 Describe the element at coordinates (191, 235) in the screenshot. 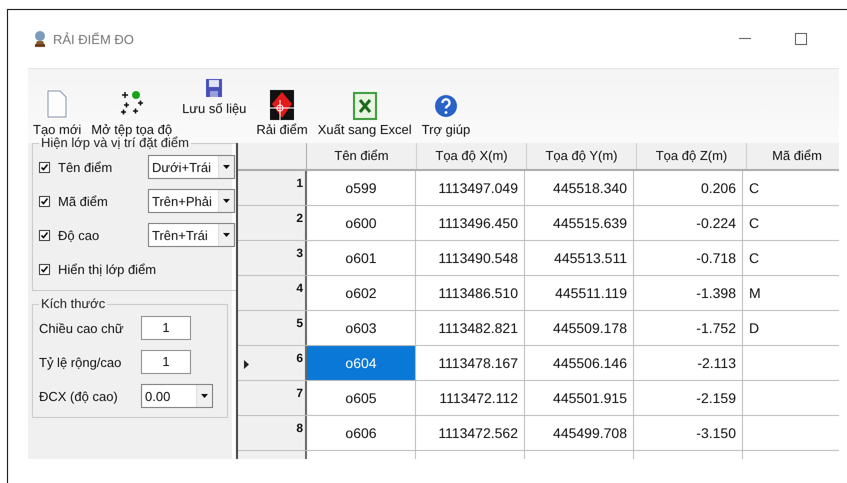

I see `position-dropdown: Trên+Trái` at that location.